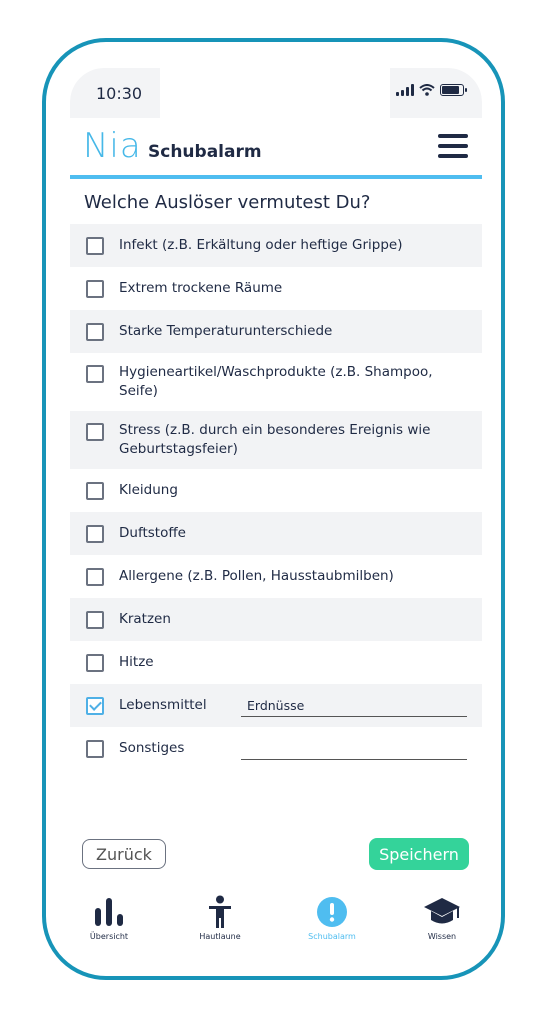  Describe the element at coordinates (453, 90) in the screenshot. I see `battery-icon` at that location.